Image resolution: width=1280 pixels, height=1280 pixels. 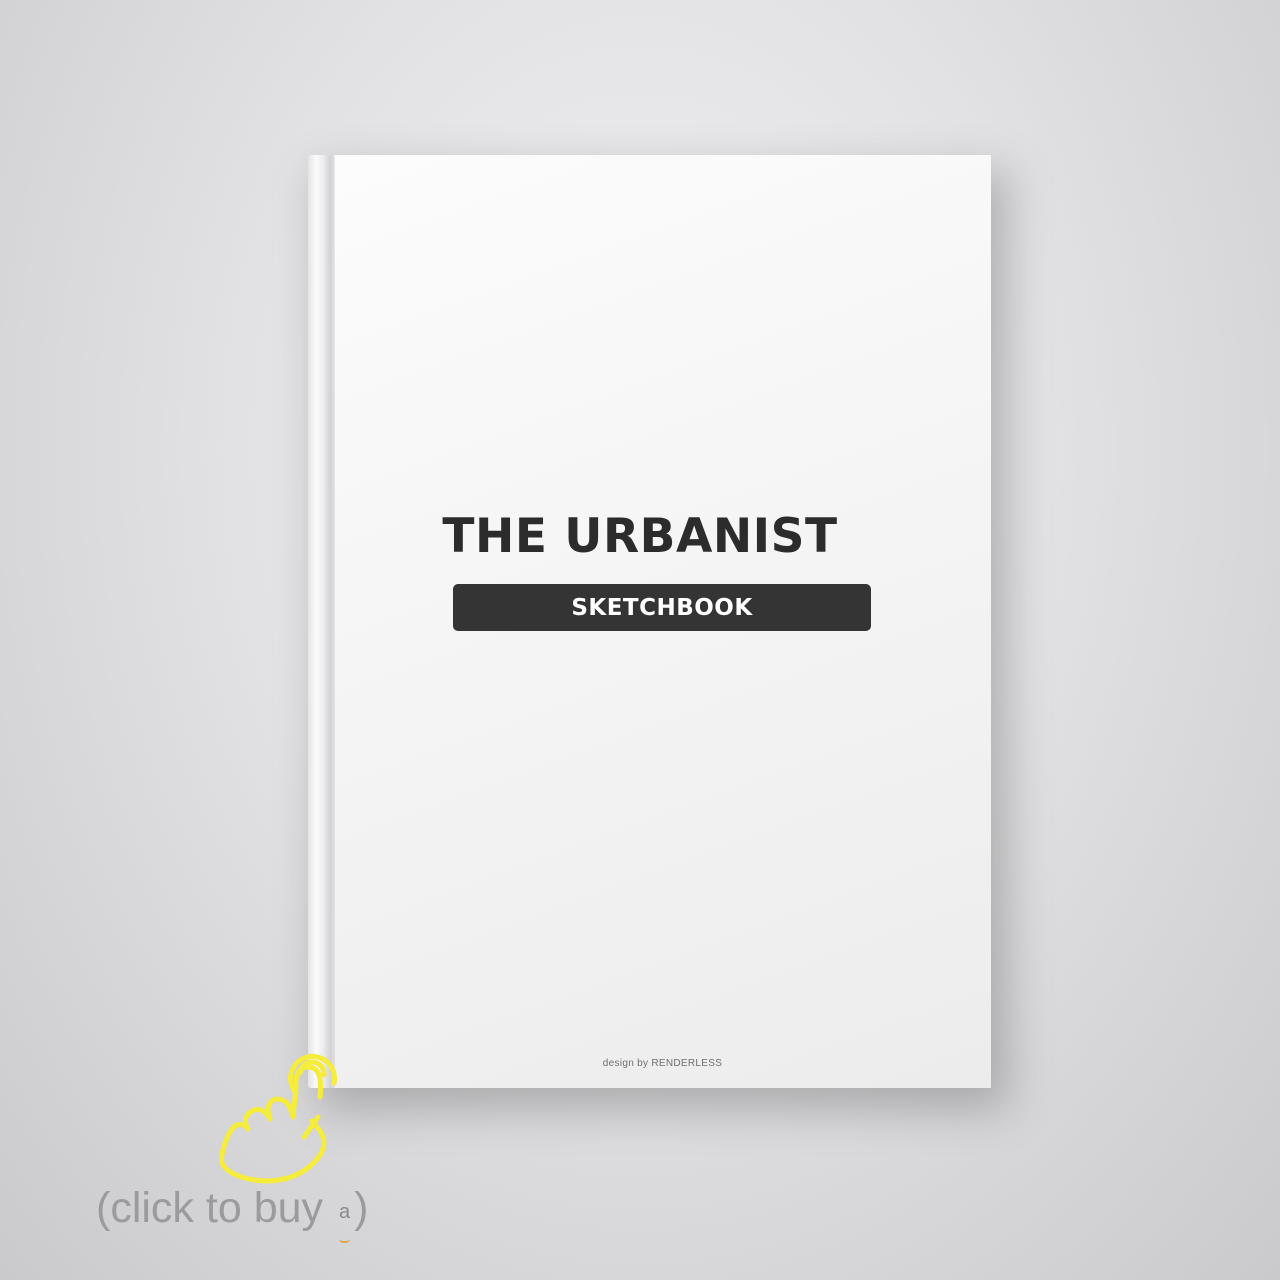 I want to click on designer-credit: design by RENDERLESS, so click(x=662, y=1063).